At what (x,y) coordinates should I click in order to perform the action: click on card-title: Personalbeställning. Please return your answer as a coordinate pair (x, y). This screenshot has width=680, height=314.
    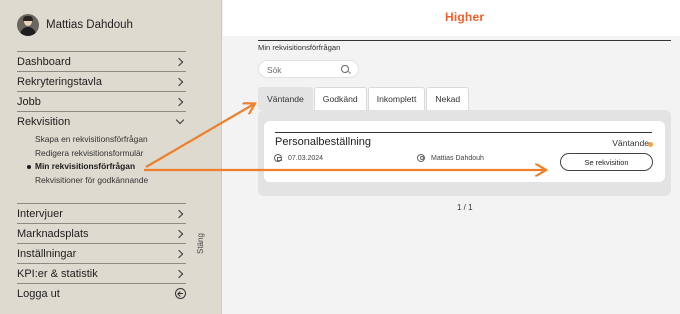
    Looking at the image, I should click on (323, 142).